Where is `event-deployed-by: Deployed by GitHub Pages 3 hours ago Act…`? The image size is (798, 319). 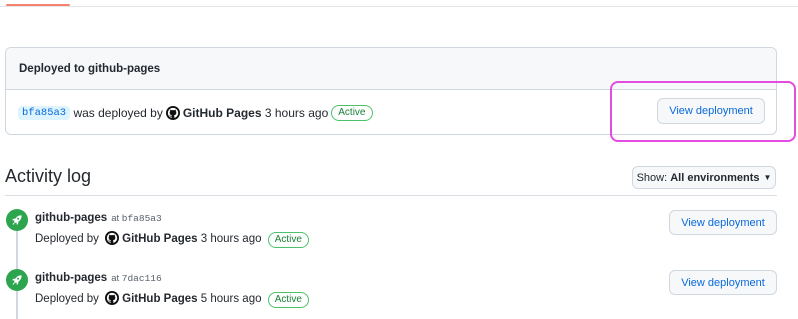 event-deployed-by: Deployed by GitHub Pages 3 hours ago Act… is located at coordinates (172, 239).